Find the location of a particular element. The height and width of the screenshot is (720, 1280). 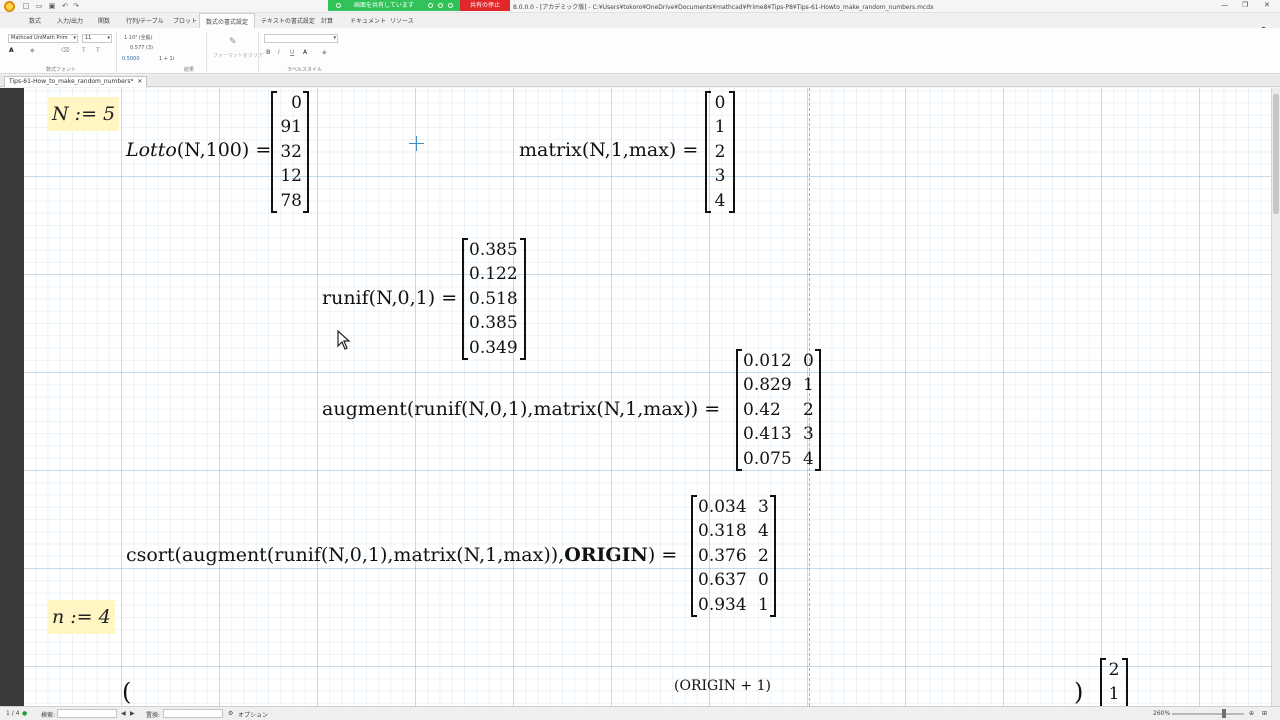

maximize-icon: ❐ is located at coordinates (1245, 5).